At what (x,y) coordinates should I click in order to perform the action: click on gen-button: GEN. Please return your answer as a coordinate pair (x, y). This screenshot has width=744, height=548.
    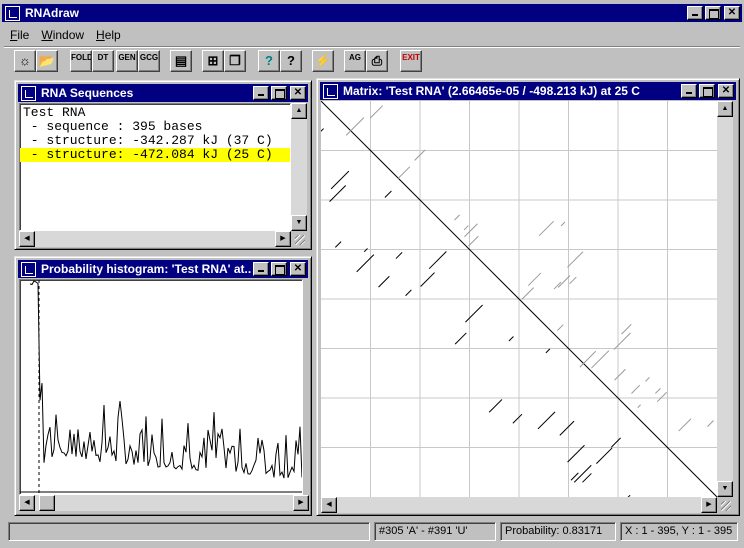
    Looking at the image, I should click on (127, 61).